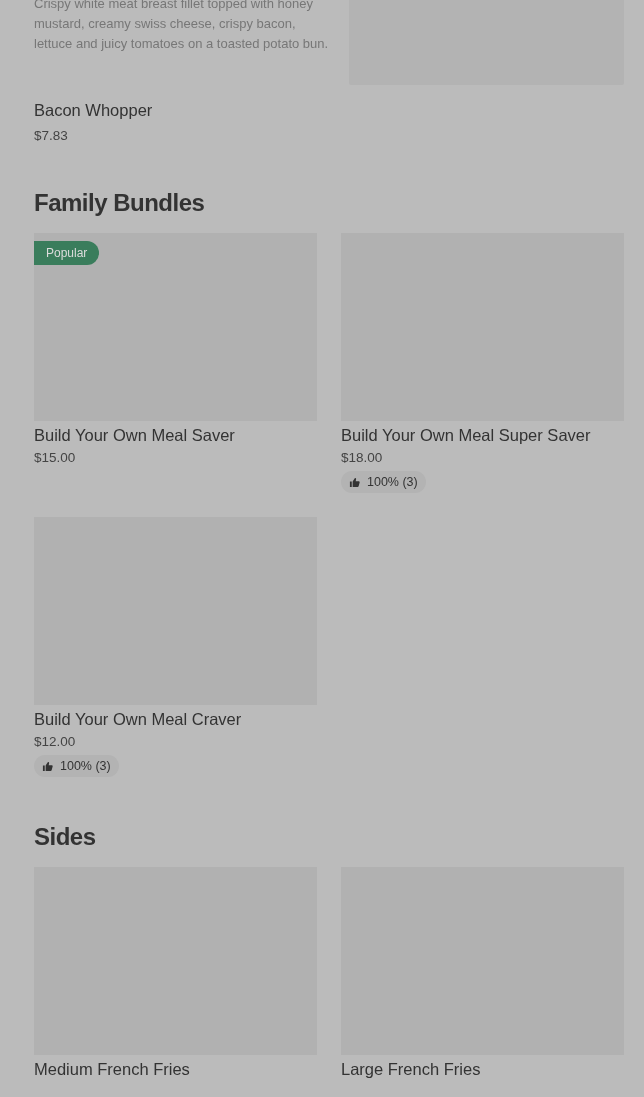 The width and height of the screenshot is (644, 1097). Describe the element at coordinates (329, 110) in the screenshot. I see `item-name: Bacon Whopper` at that location.